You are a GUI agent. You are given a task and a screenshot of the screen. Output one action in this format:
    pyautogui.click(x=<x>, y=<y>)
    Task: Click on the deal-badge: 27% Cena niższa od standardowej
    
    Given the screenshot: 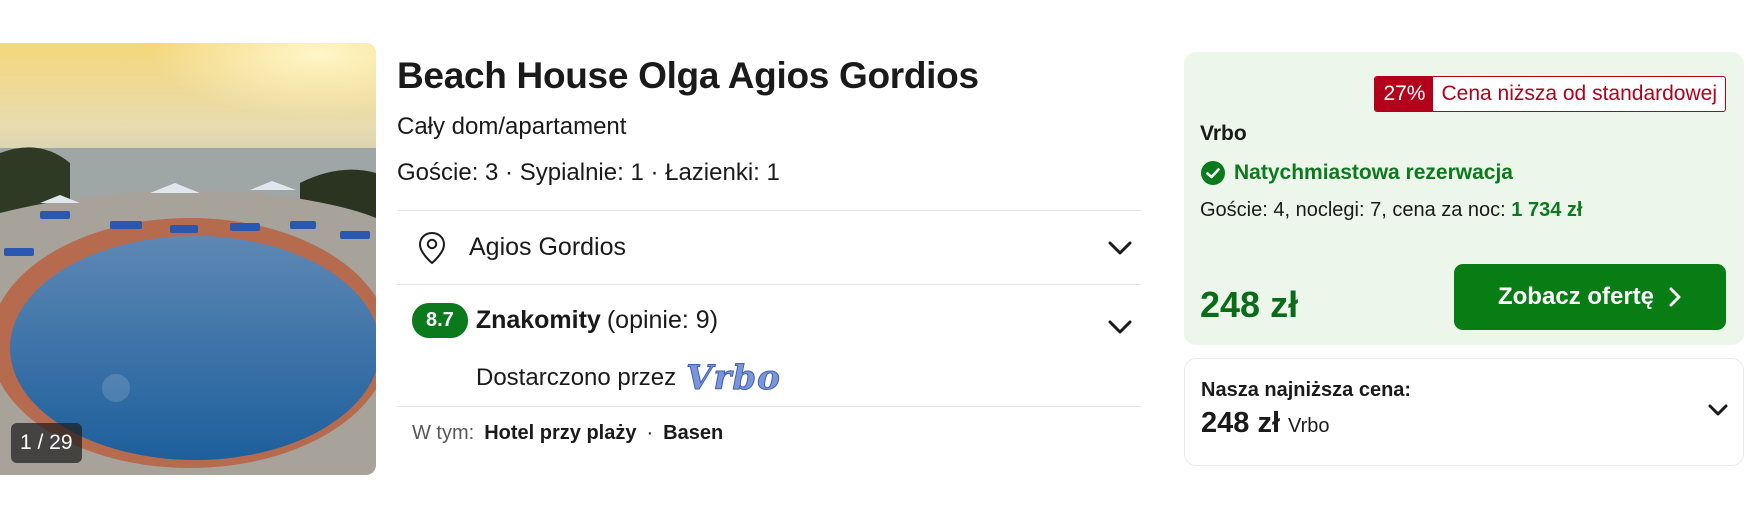 What is the action you would take?
    pyautogui.click(x=1550, y=94)
    